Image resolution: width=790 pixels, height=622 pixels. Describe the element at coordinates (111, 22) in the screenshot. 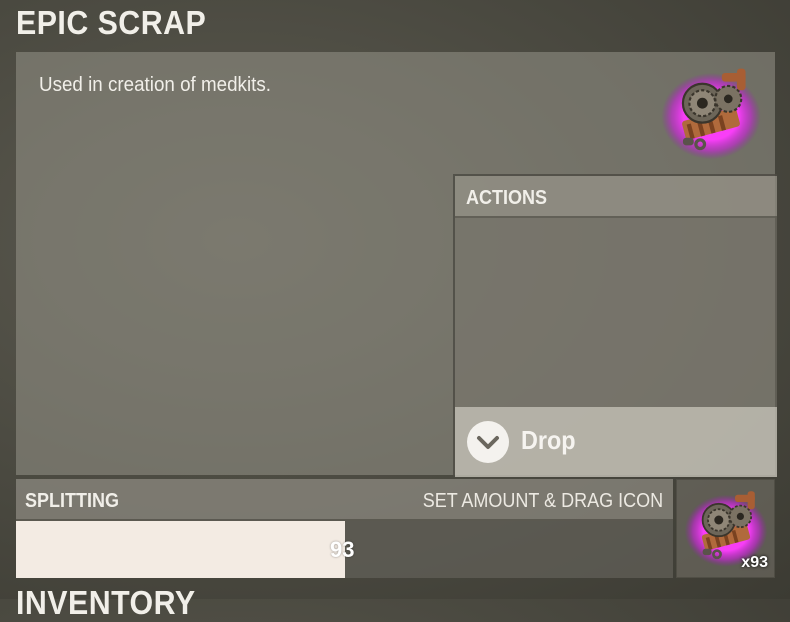

I see `item-title: EPIC SCRAP` at that location.